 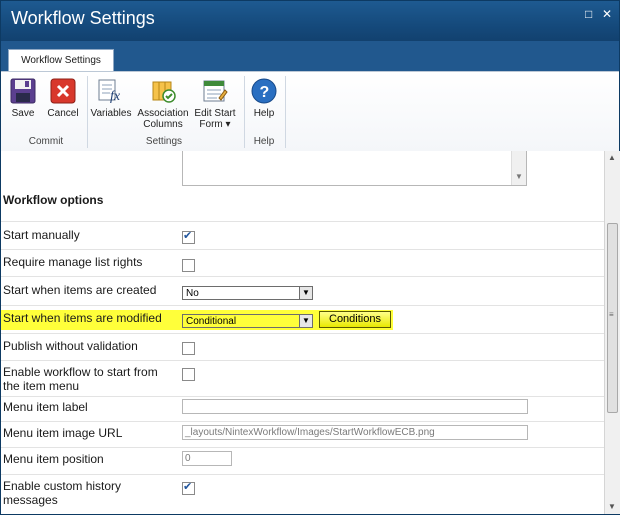 I want to click on option-row: Start manually ✔, so click(x=302, y=235).